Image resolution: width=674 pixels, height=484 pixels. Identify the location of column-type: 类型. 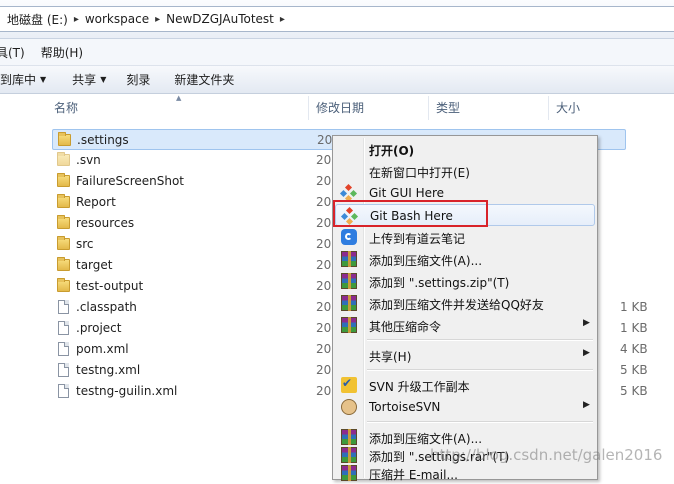
(448, 108).